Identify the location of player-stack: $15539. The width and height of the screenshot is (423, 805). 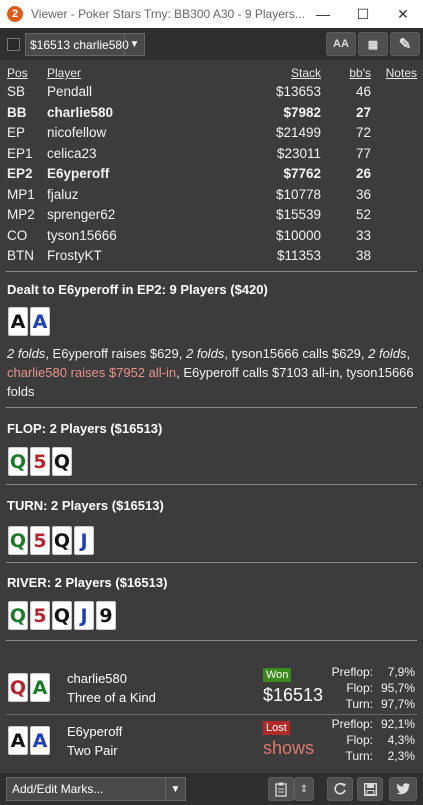
(298, 214).